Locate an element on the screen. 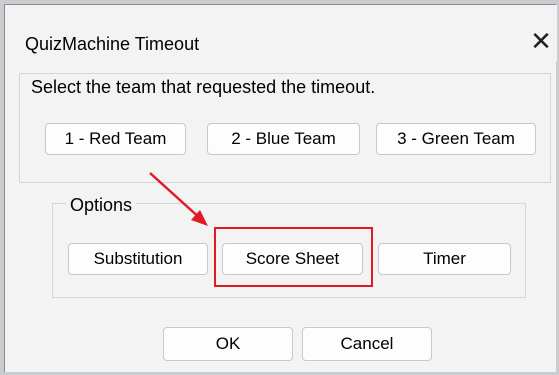 Image resolution: width=559 pixels, height=375 pixels. substitution-button: Substitution is located at coordinates (138, 259).